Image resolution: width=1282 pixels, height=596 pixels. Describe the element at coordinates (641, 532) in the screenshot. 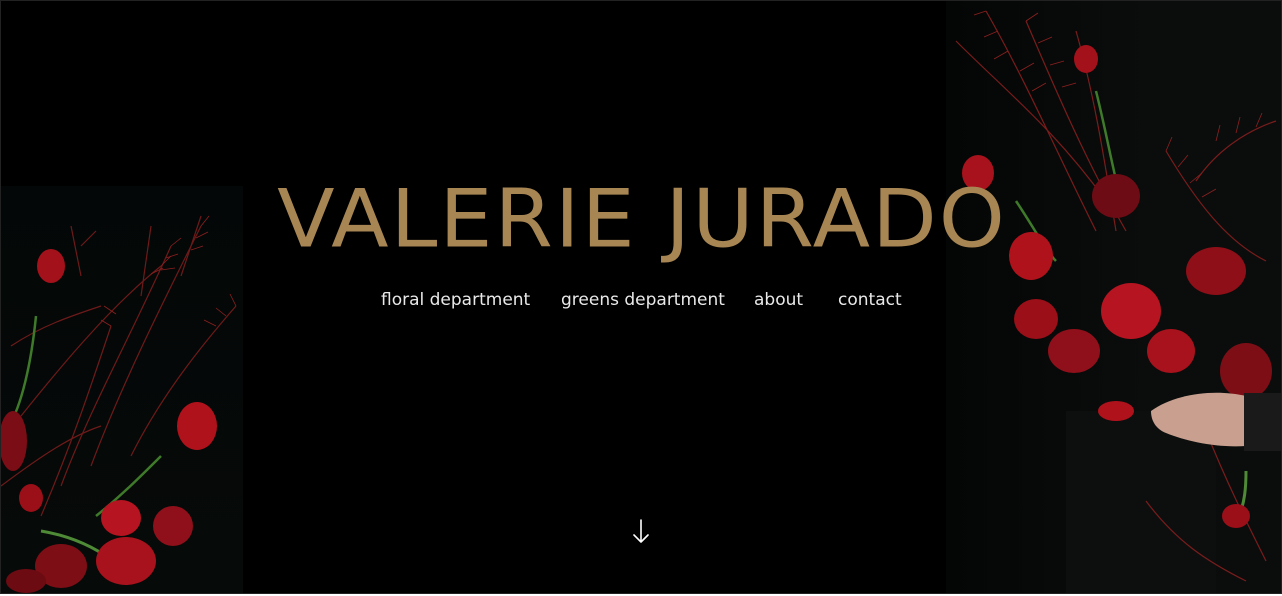

I see `arrow-down-icon` at that location.